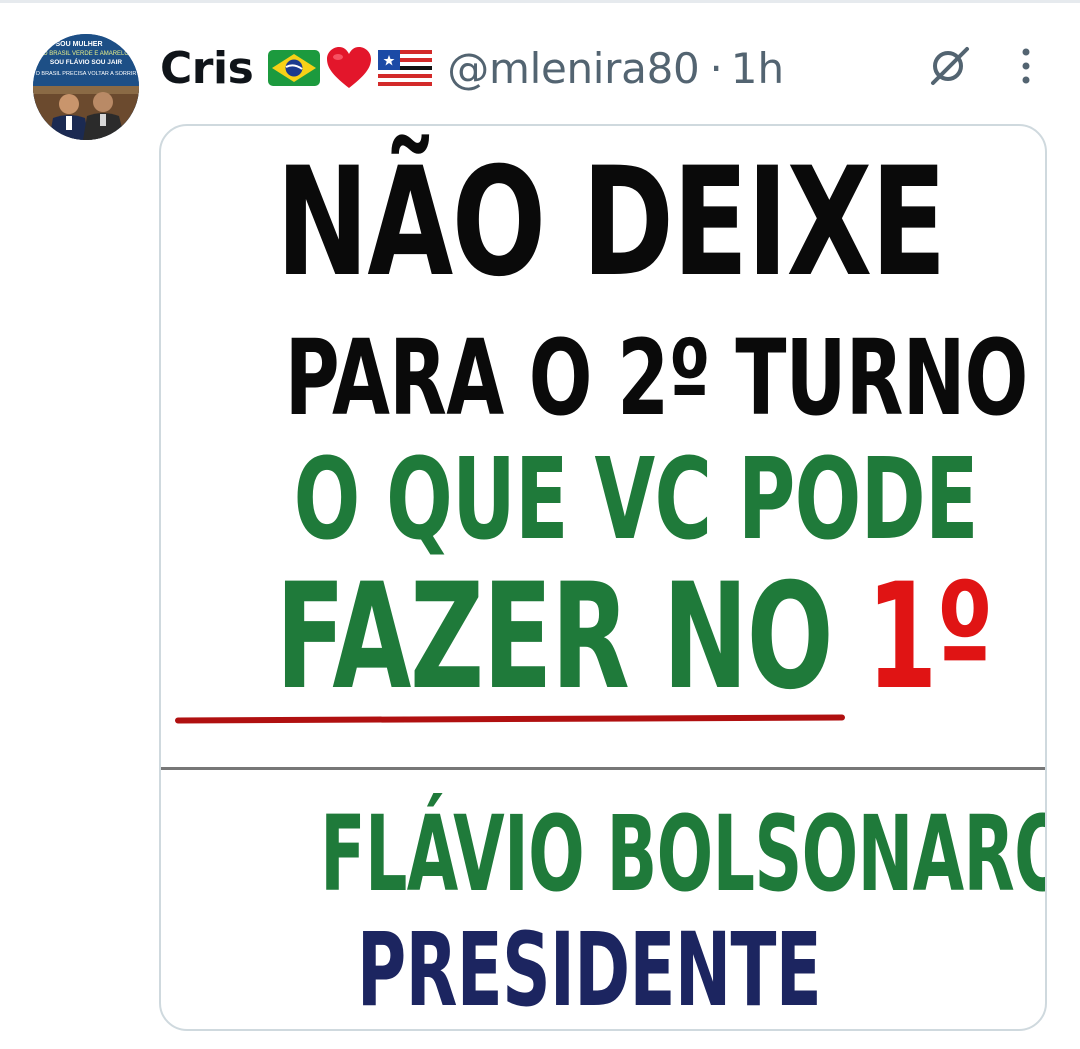  Describe the element at coordinates (929, 637) in the screenshot. I see `poster-line-4-accent: 1º` at that location.